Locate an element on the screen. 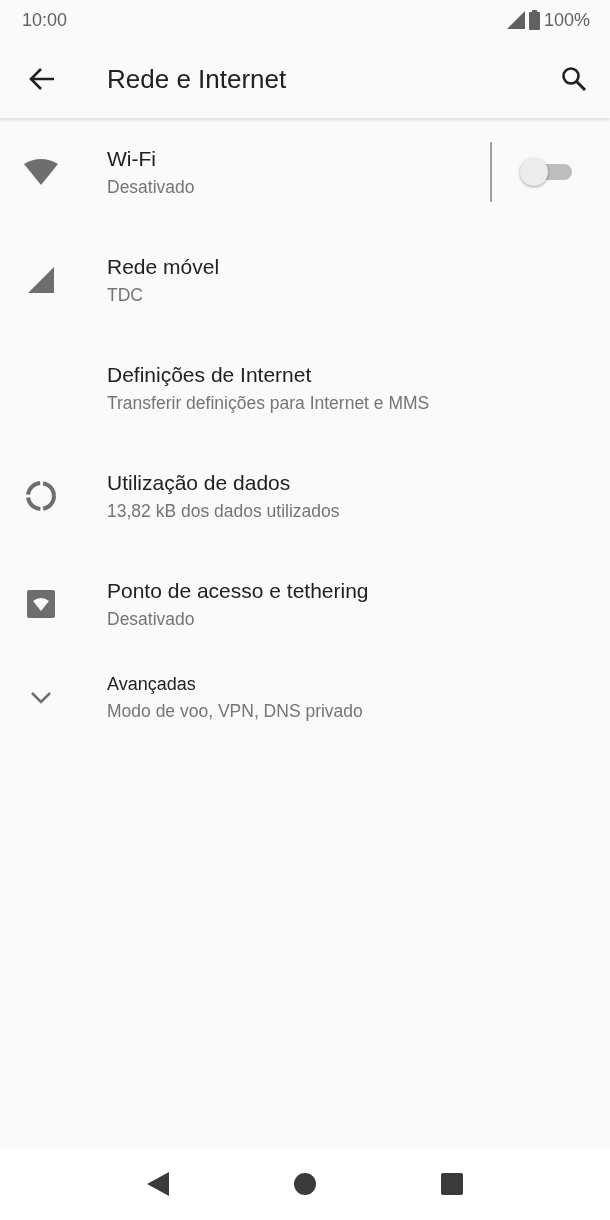 The height and width of the screenshot is (1220, 610). wifi-icon is located at coordinates (41, 172).